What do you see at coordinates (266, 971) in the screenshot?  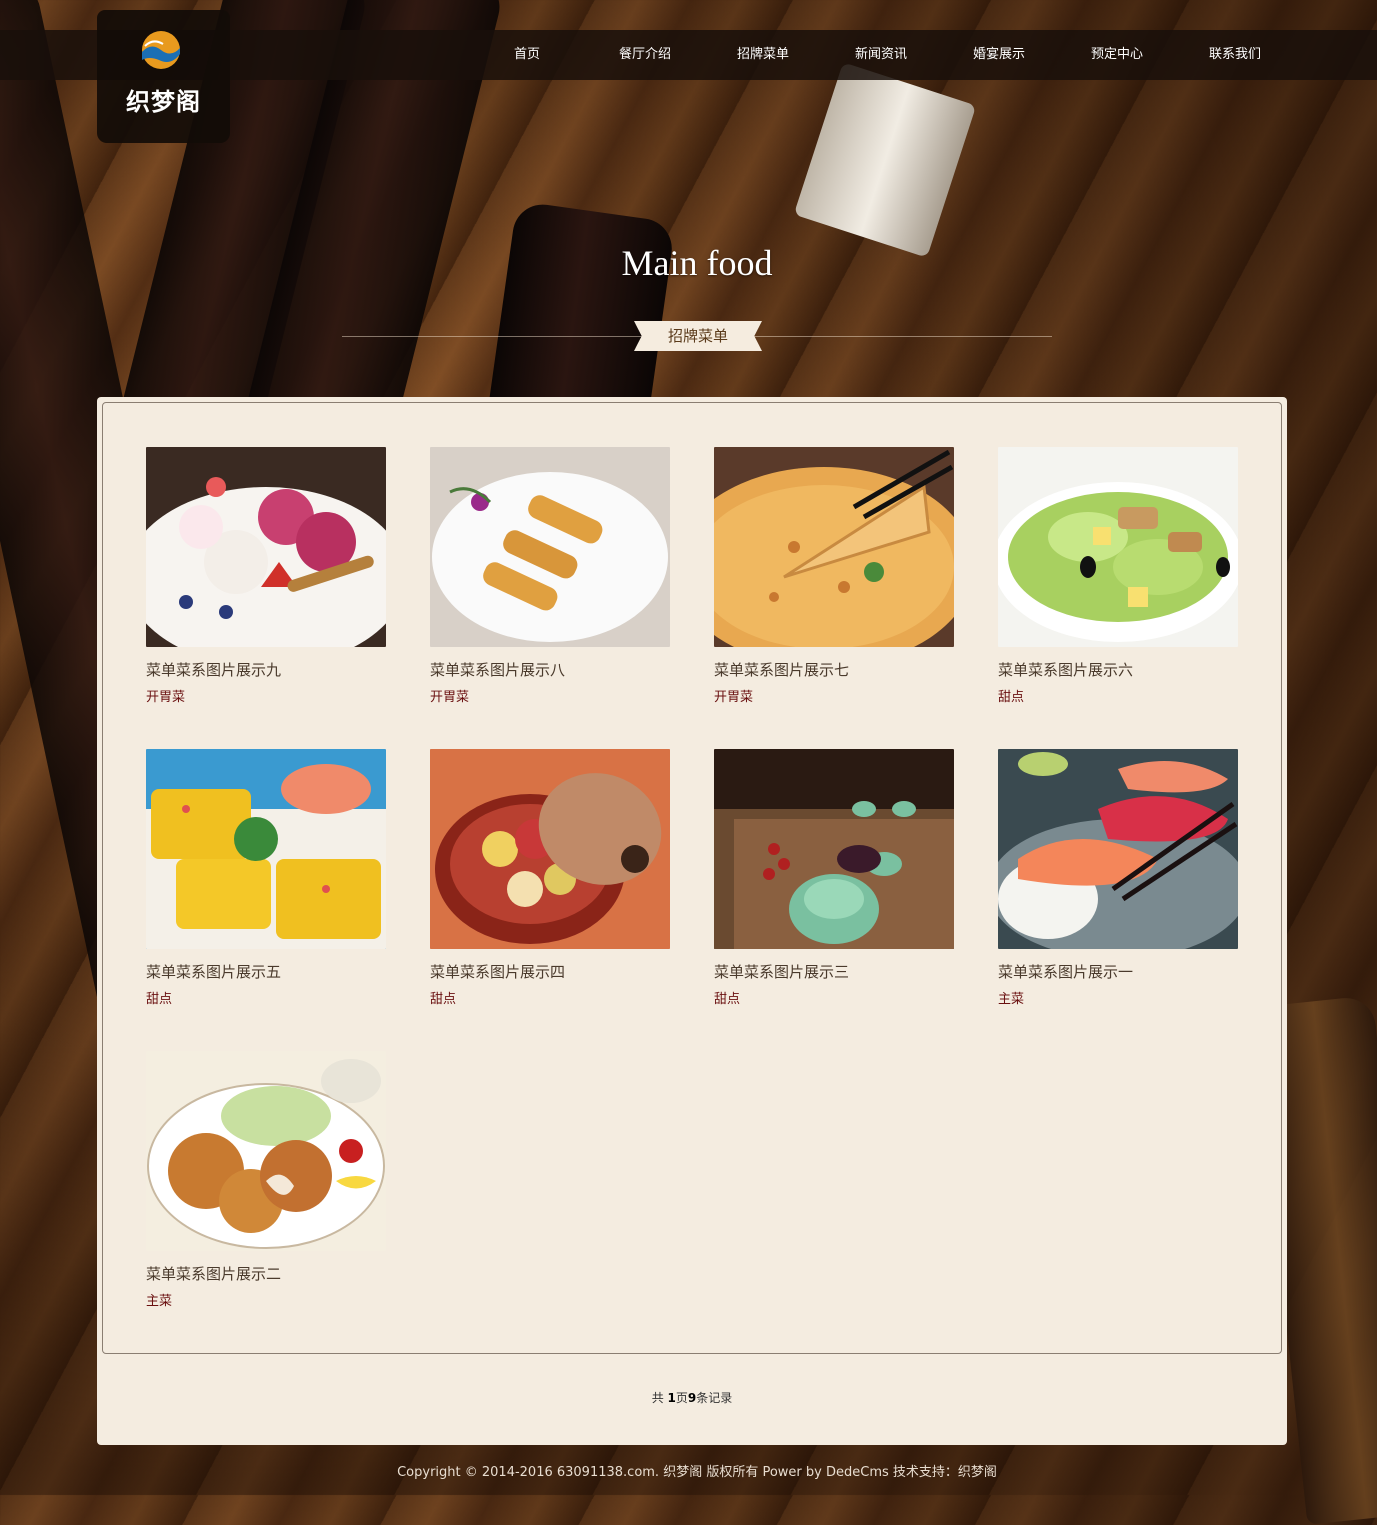 I see `menu-item-title: 菜单菜系图片展示五` at bounding box center [266, 971].